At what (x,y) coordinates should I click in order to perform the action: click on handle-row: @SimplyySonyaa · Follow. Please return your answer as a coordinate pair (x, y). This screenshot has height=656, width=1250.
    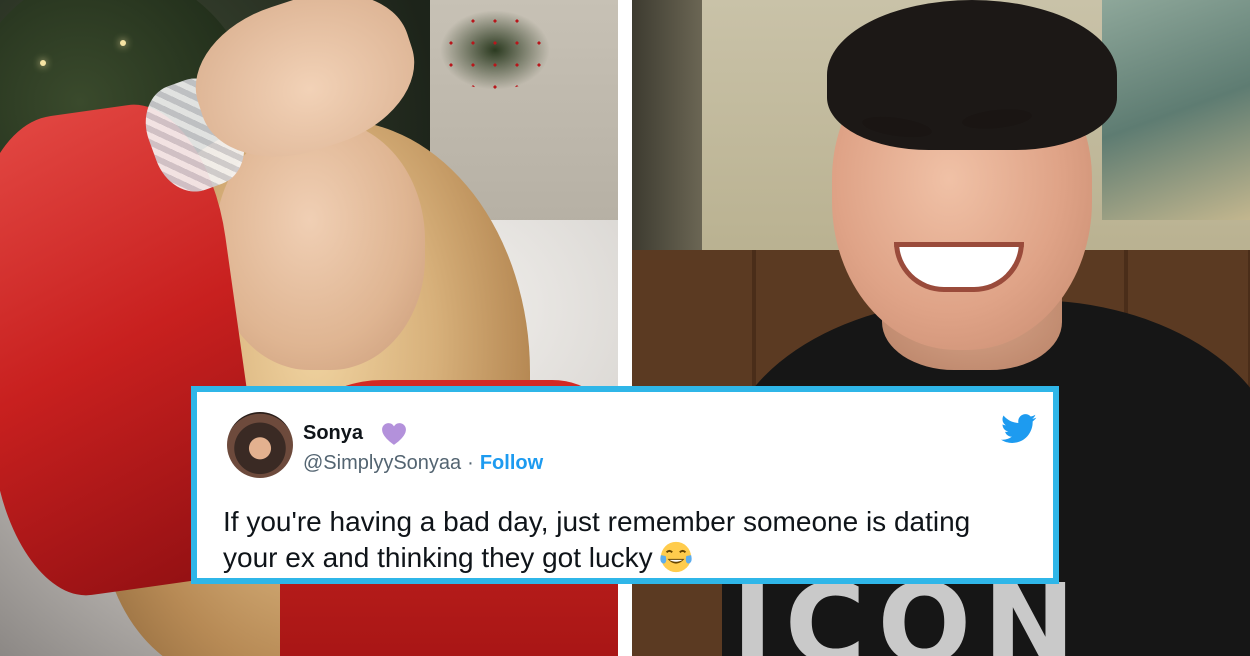
    Looking at the image, I should click on (423, 463).